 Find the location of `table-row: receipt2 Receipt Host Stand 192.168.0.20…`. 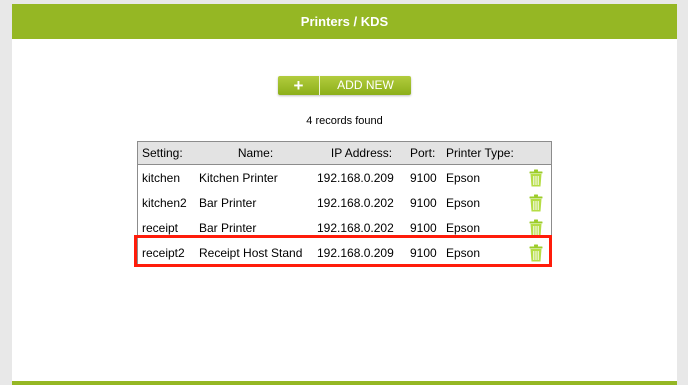

table-row: receipt2 Receipt Host Stand 192.168.0.20… is located at coordinates (344, 252).